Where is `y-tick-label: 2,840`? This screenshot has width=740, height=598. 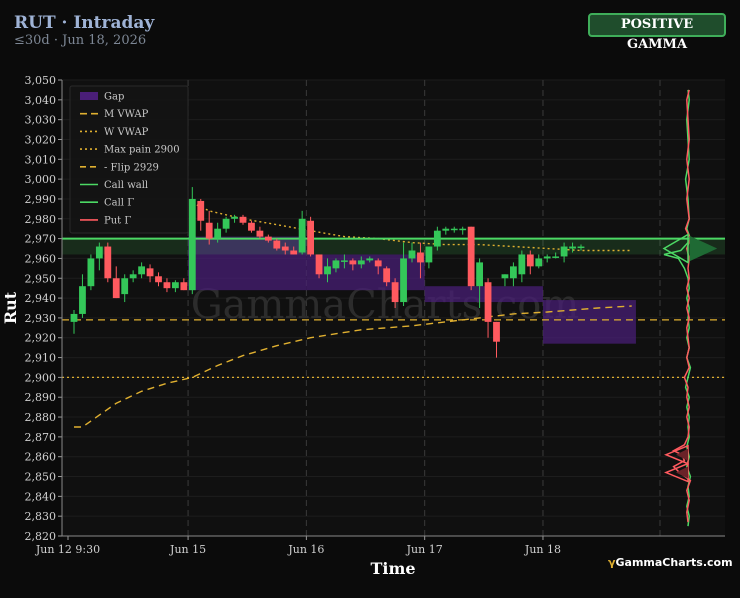
y-tick-label: 2,840 is located at coordinates (41, 496).